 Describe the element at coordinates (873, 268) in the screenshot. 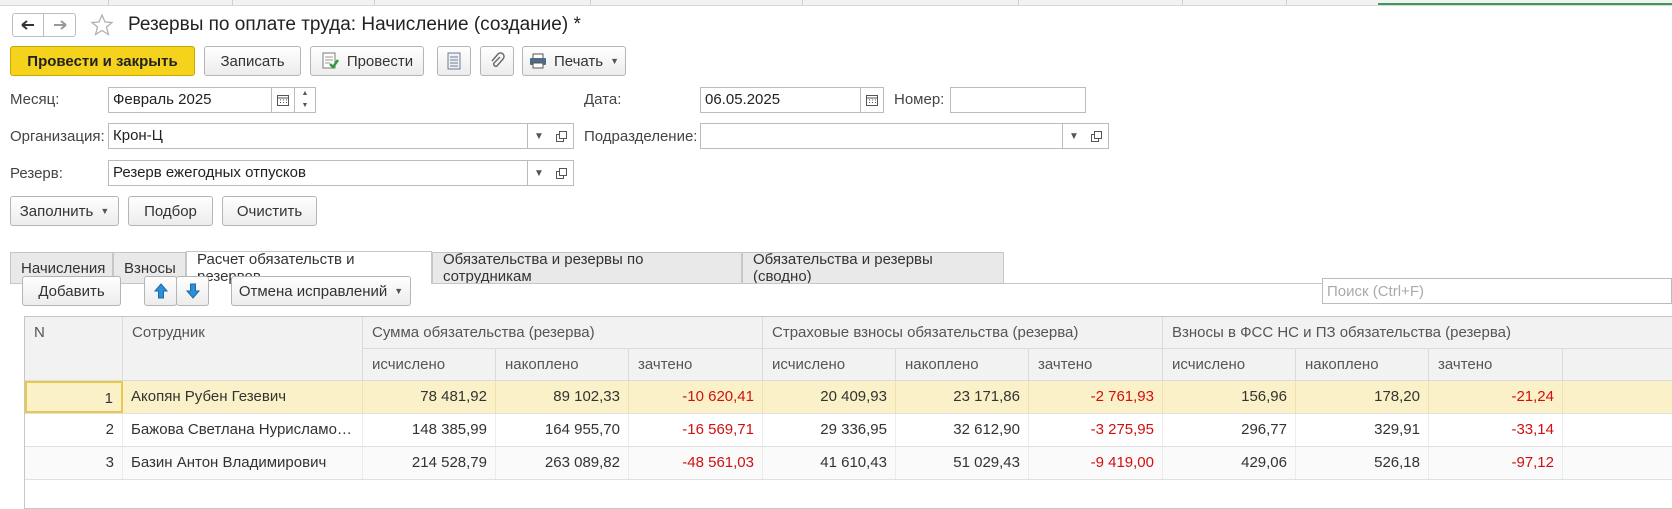

I see `tab-summary: Обязательства и резервы (сводно)` at that location.